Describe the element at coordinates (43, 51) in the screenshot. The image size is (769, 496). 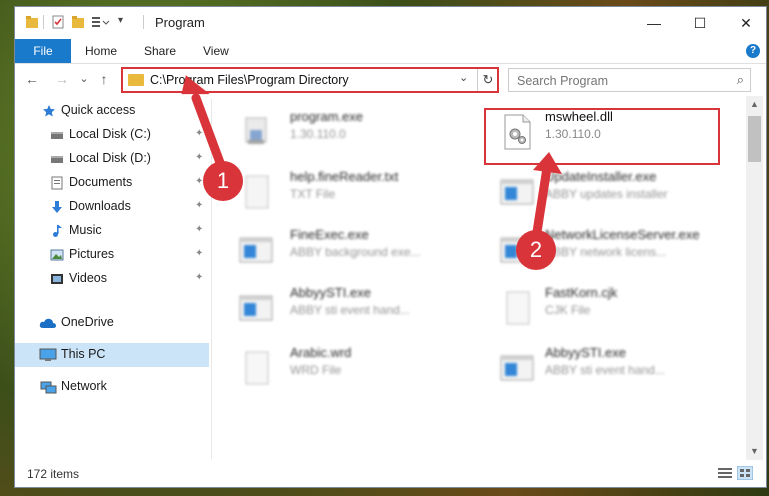
I see `tab-file: File` at that location.